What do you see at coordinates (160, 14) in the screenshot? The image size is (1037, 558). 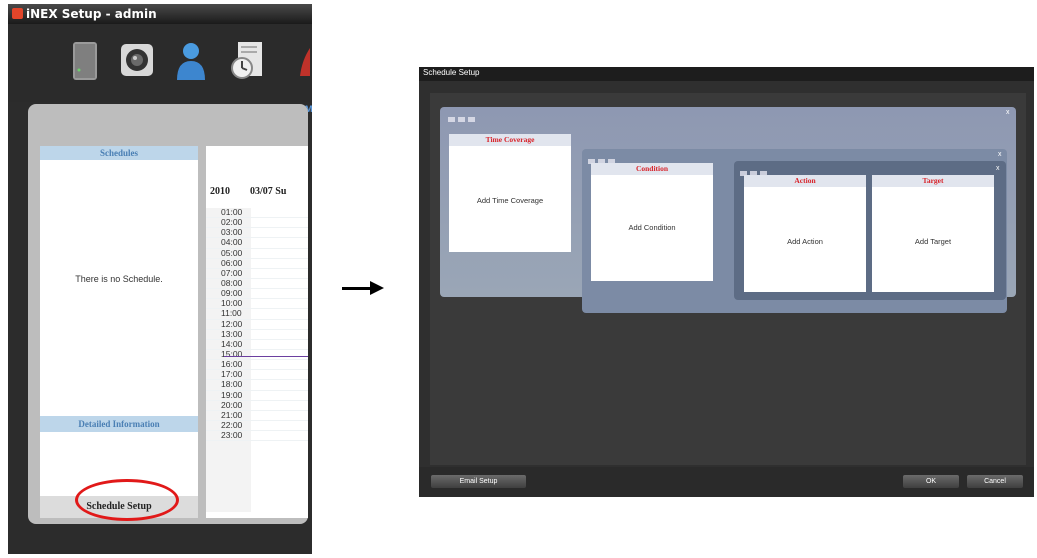 I see `title-bar: iNEX Setup - admin` at bounding box center [160, 14].